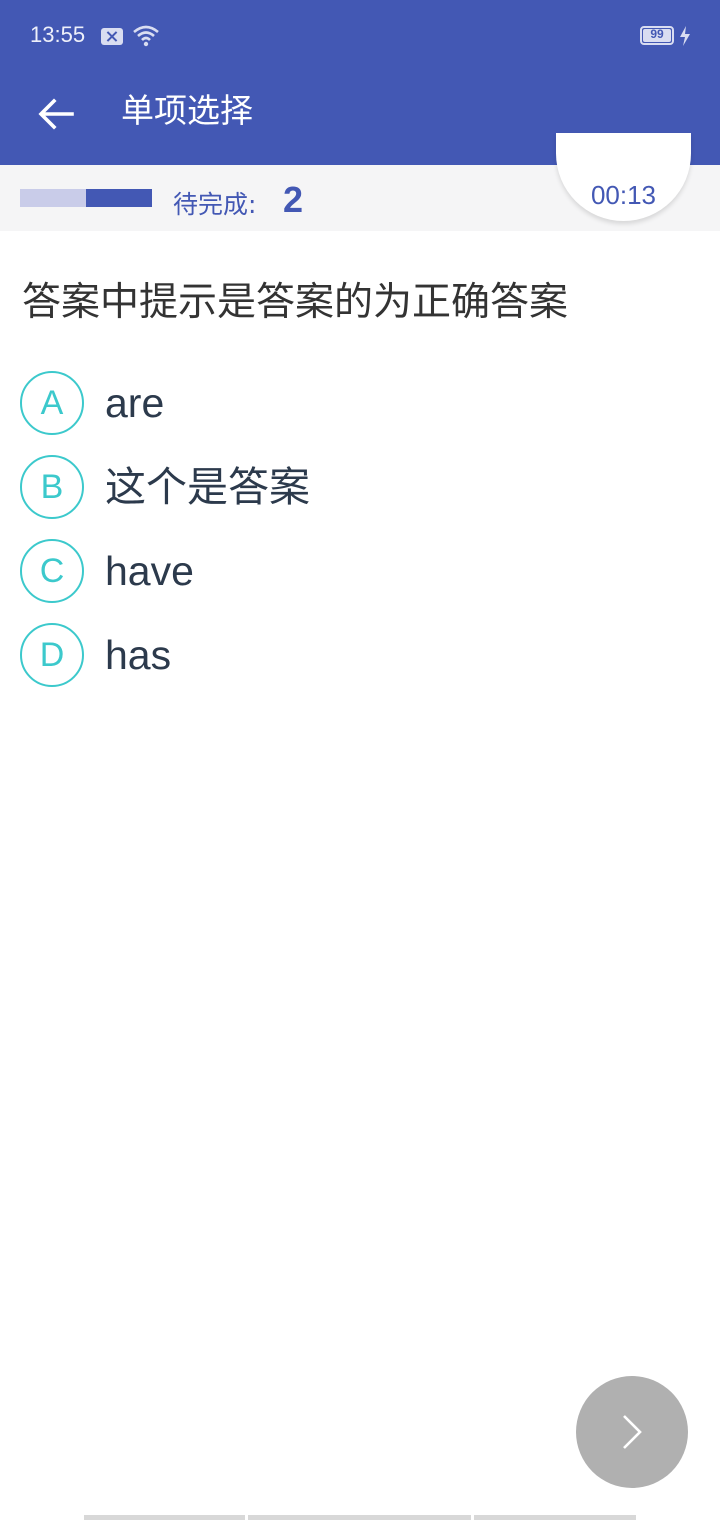  Describe the element at coordinates (146, 36) in the screenshot. I see `wifi-icon` at that location.